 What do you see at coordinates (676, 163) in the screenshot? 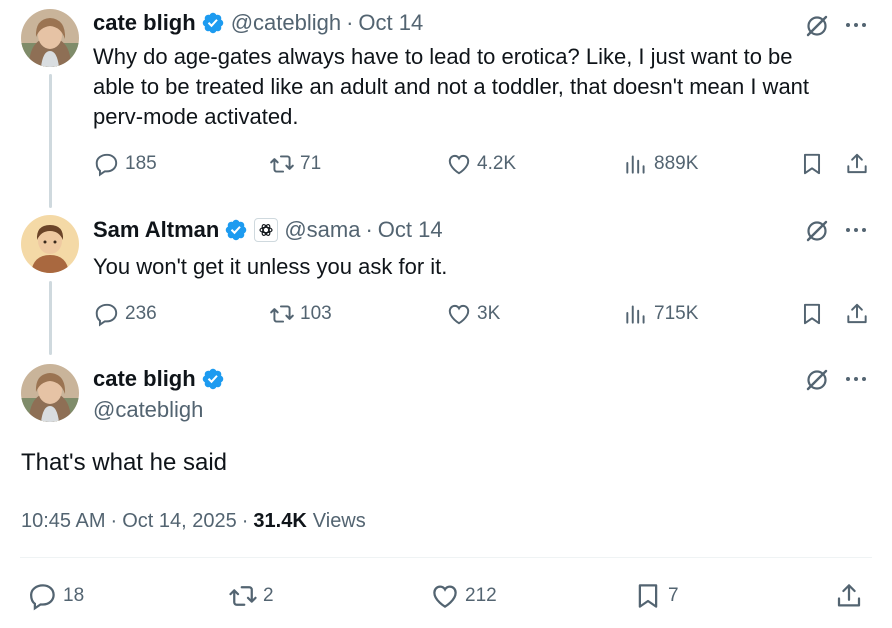
I see `views-count: 889K` at bounding box center [676, 163].